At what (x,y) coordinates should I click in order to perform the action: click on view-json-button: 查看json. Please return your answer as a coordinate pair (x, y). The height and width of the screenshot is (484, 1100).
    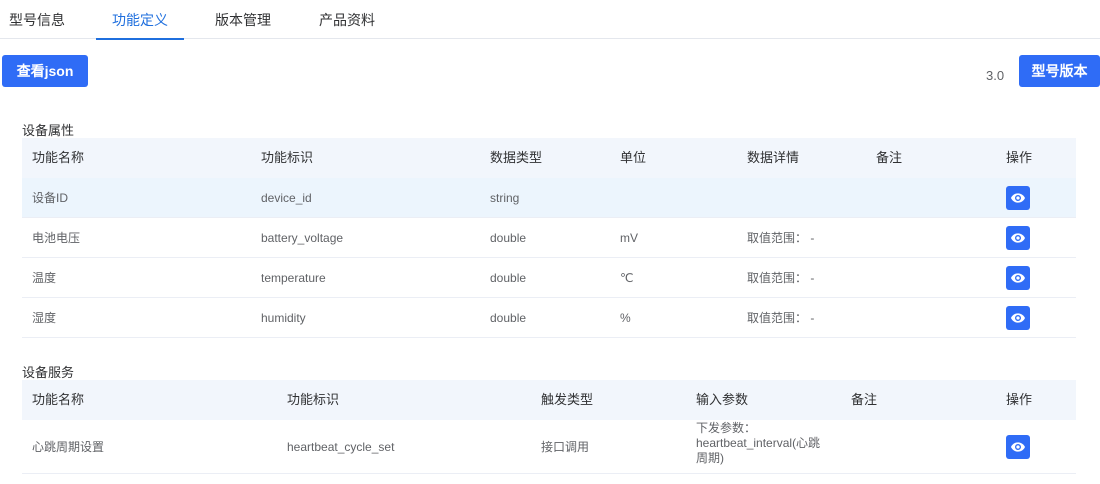
    Looking at the image, I should click on (45, 71).